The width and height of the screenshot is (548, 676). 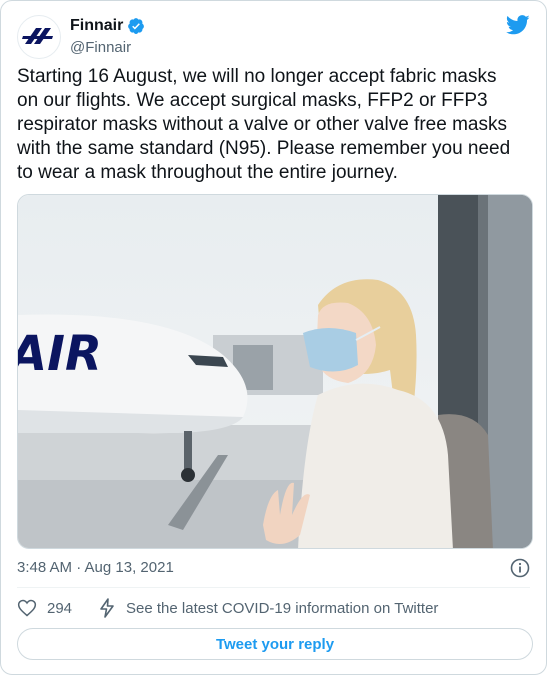 I want to click on author-handle: @Finnair, so click(x=100, y=47).